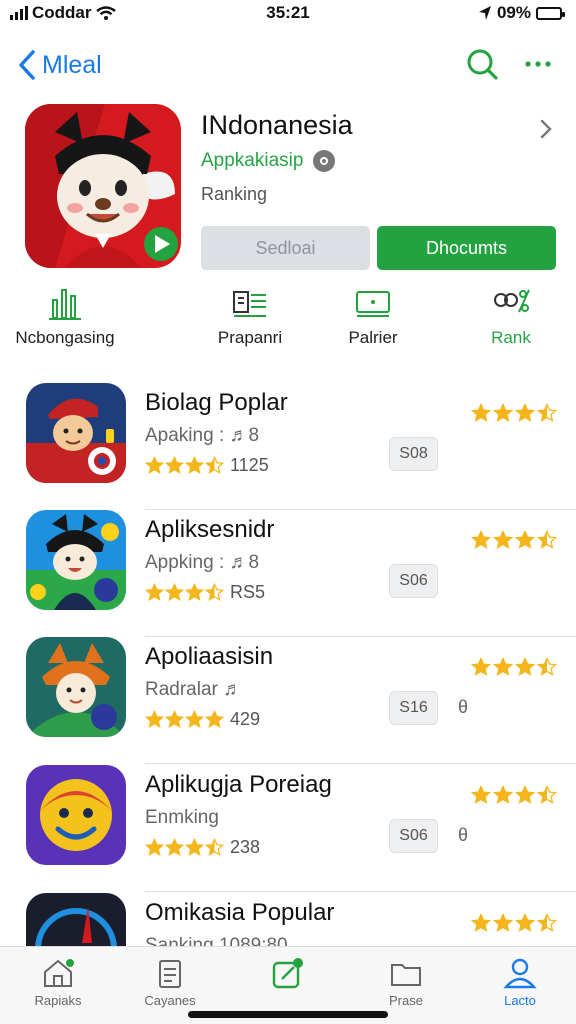  Describe the element at coordinates (103, 186) in the screenshot. I see `featured-app-icon` at that location.